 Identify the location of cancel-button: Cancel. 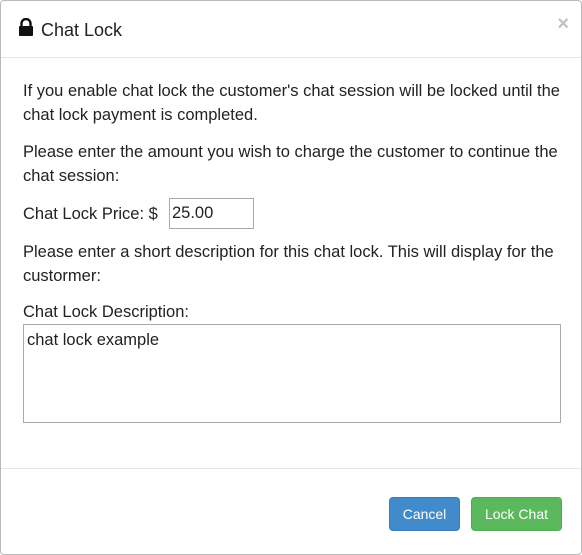
(424, 514).